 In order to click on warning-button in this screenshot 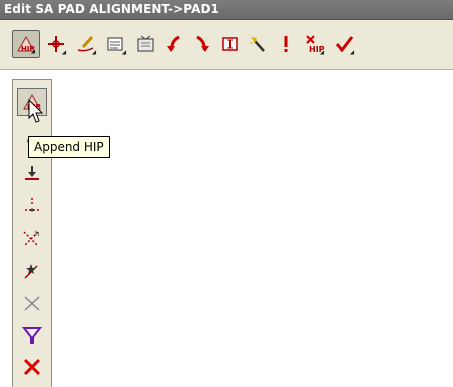, I will do `click(286, 44)`.